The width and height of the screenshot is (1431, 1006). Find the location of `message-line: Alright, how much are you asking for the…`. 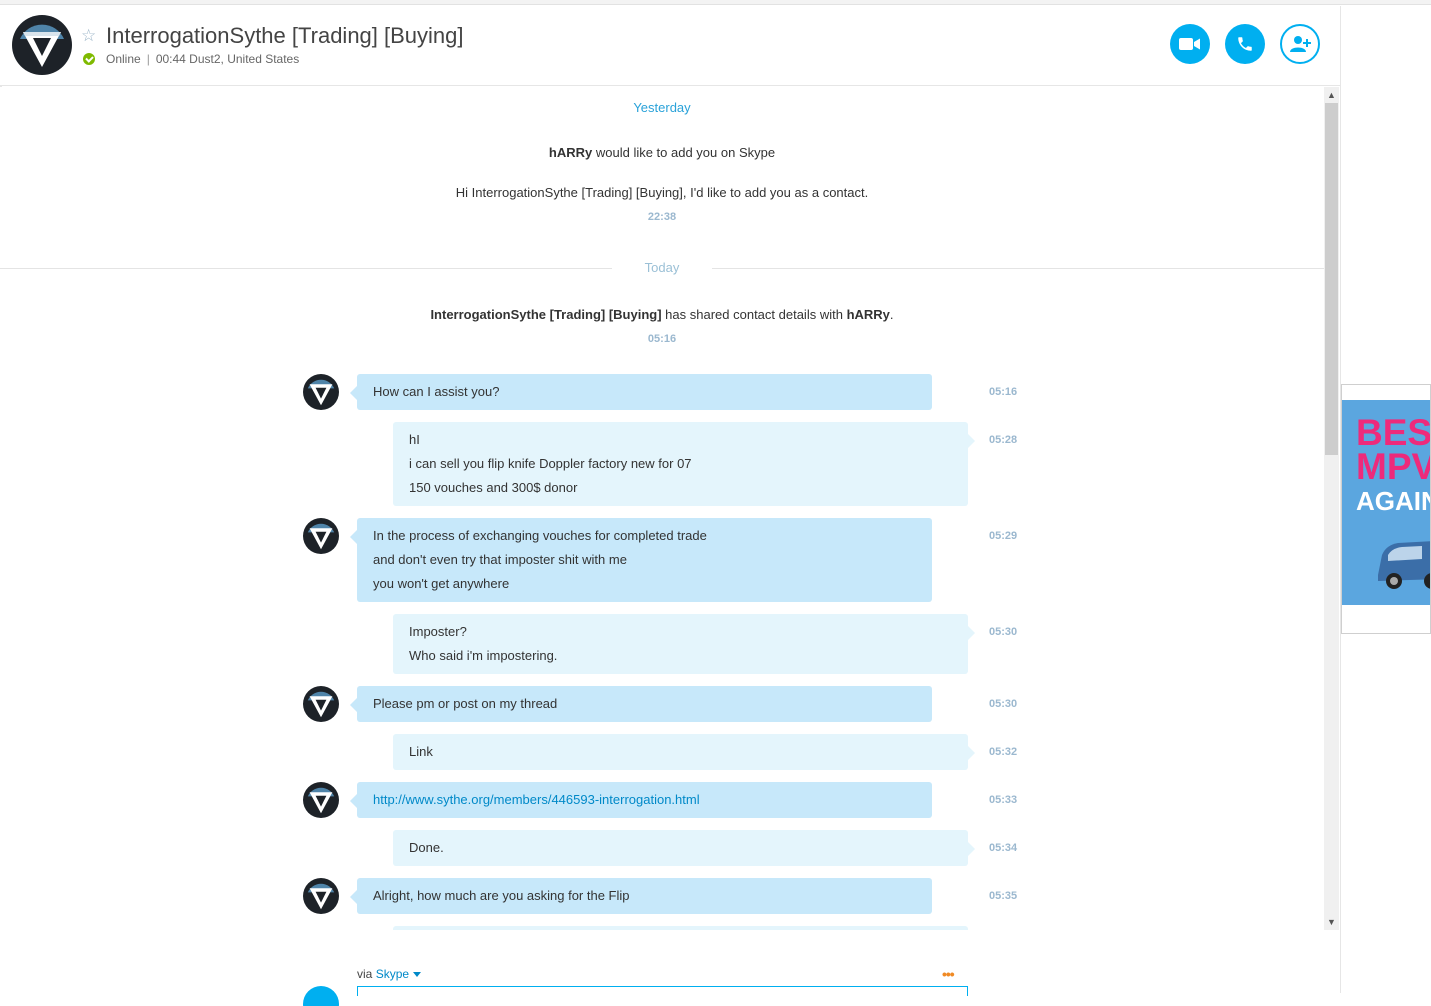

message-line: Alright, how much are you asking for the… is located at coordinates (501, 895).